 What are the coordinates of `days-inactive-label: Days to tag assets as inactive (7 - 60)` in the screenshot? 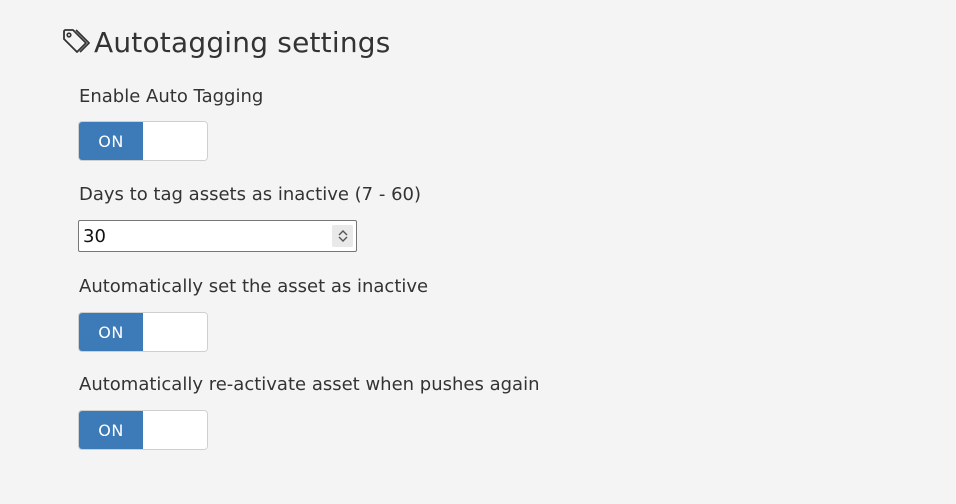 It's located at (250, 194).